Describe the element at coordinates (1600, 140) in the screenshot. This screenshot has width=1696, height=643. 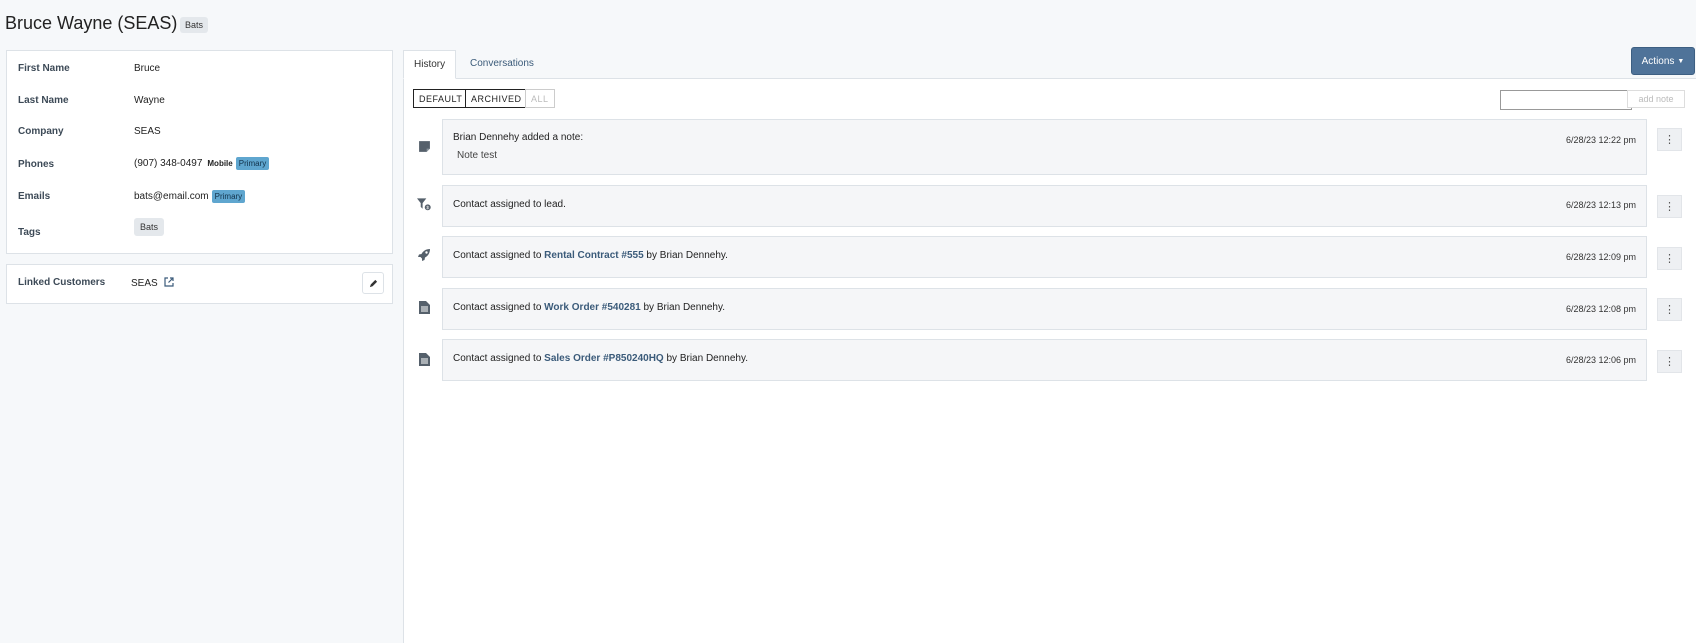
I see `history-time: 6/28/23 12:22 pm` at that location.